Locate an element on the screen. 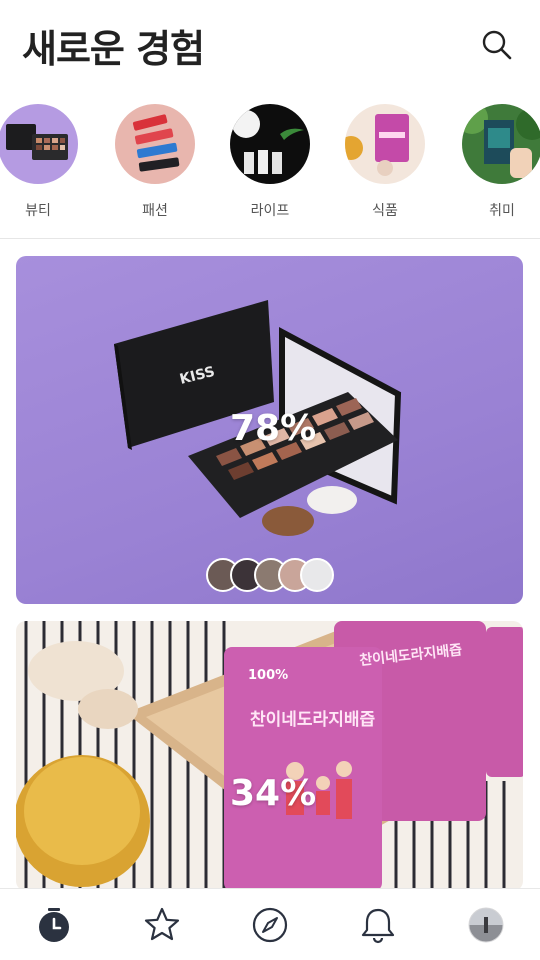 This screenshot has height=960, width=540. nav-profile is located at coordinates (486, 925).